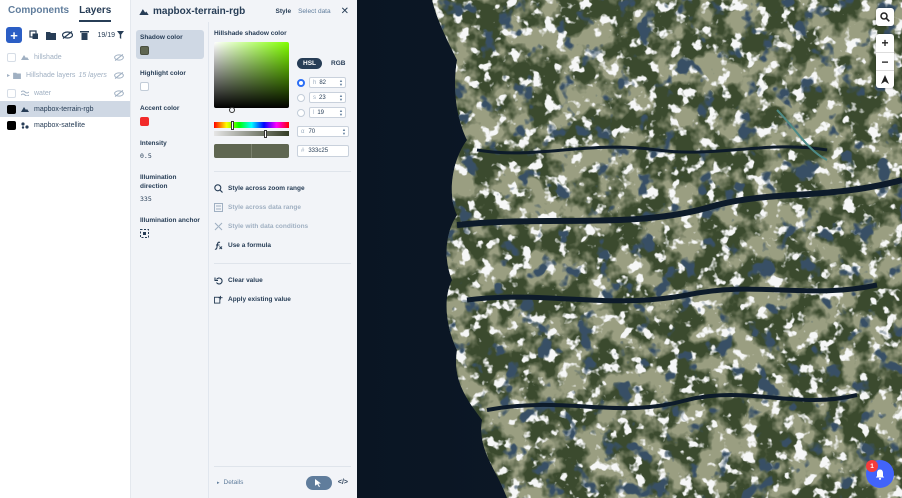 Image resolution: width=902 pixels, height=498 pixels. Describe the element at coordinates (314, 112) in the screenshot. I see `channel-key: l` at that location.